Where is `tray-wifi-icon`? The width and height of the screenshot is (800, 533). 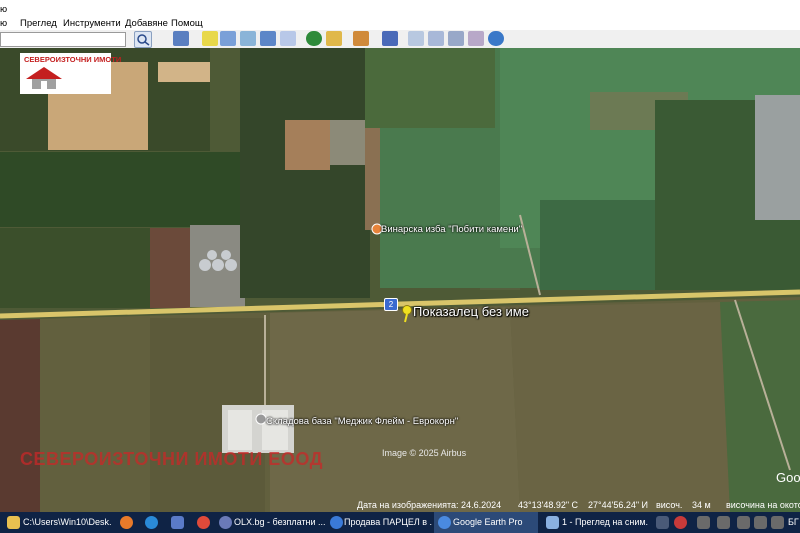
tray-wifi-icon is located at coordinates (760, 522).